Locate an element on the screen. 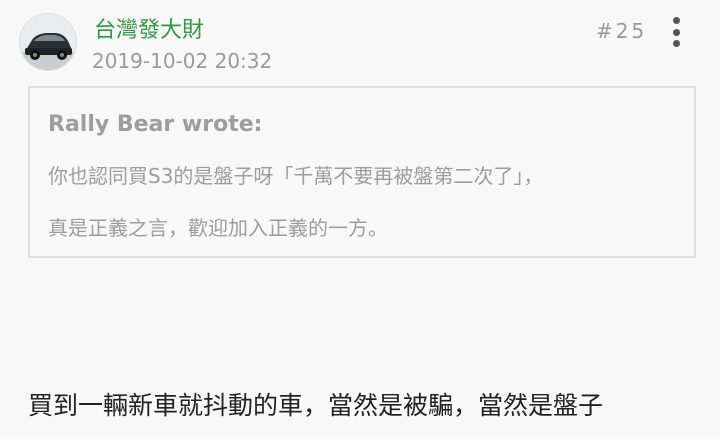 The height and width of the screenshot is (439, 720). more-vertical-icon is located at coordinates (676, 32).